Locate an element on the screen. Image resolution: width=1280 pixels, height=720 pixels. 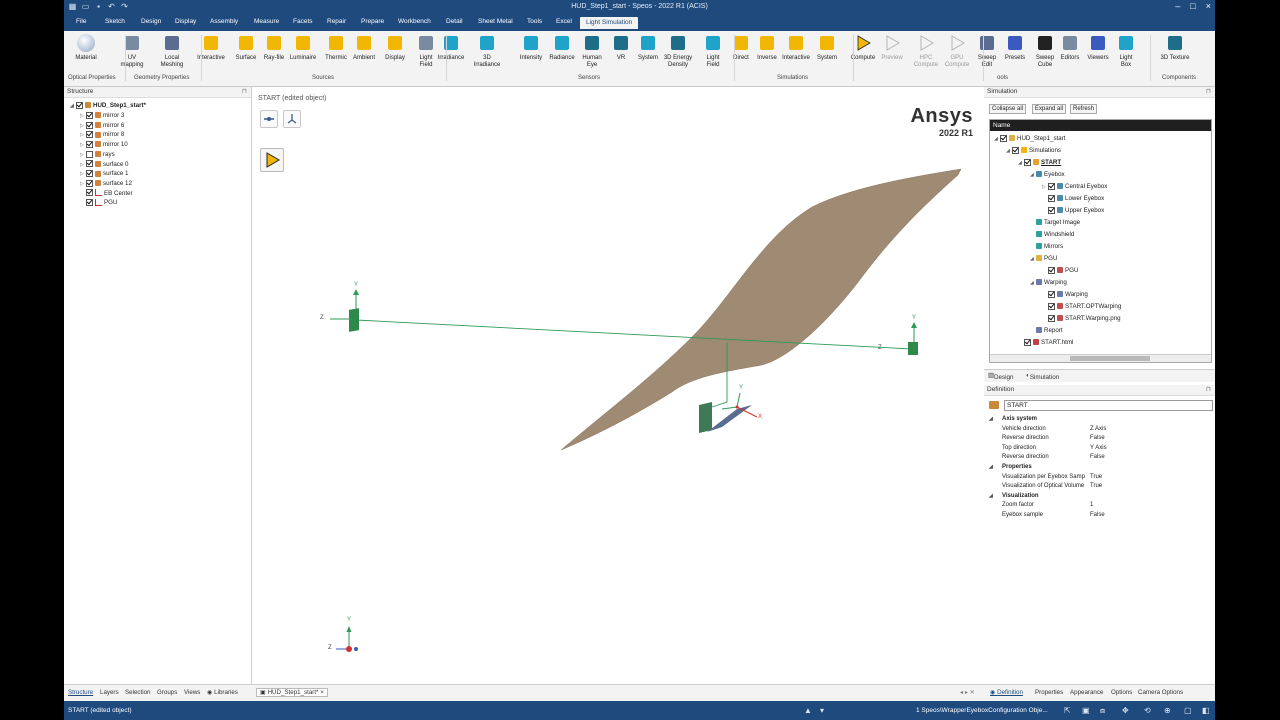
select-tool-icon: ⇱ is located at coordinates (1067, 710).